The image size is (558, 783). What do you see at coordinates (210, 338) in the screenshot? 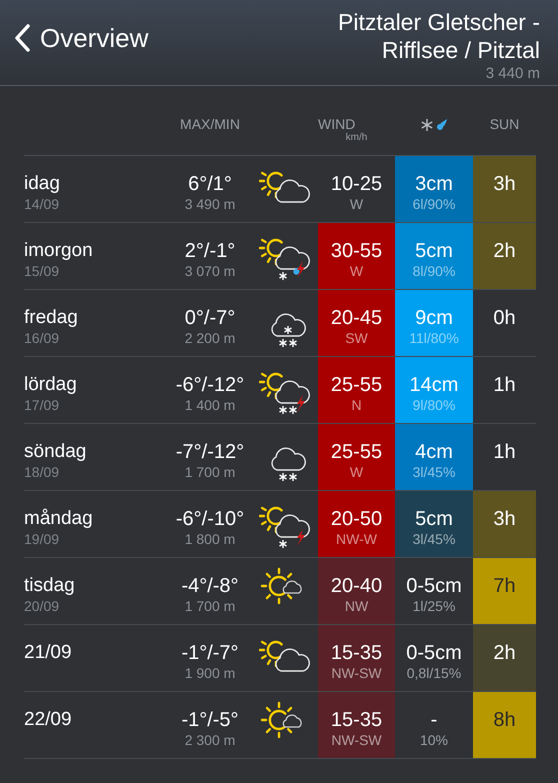
I see `altitude-label: 2 200 m` at bounding box center [210, 338].